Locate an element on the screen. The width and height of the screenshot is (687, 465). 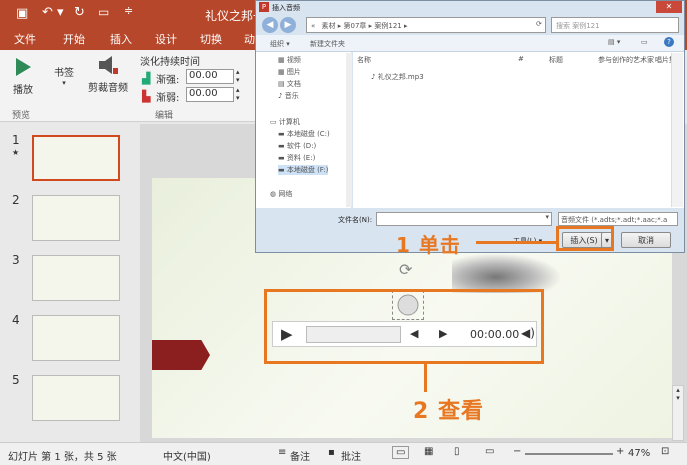
cancel-button: 取消 is located at coordinates (646, 240).